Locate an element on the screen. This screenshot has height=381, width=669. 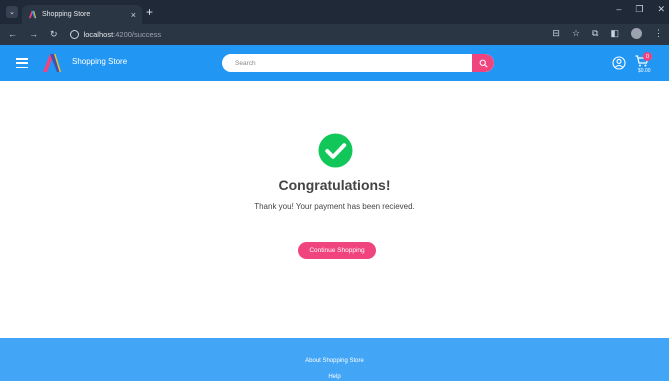
close-window-icon: ✕ is located at coordinates (661, 9).